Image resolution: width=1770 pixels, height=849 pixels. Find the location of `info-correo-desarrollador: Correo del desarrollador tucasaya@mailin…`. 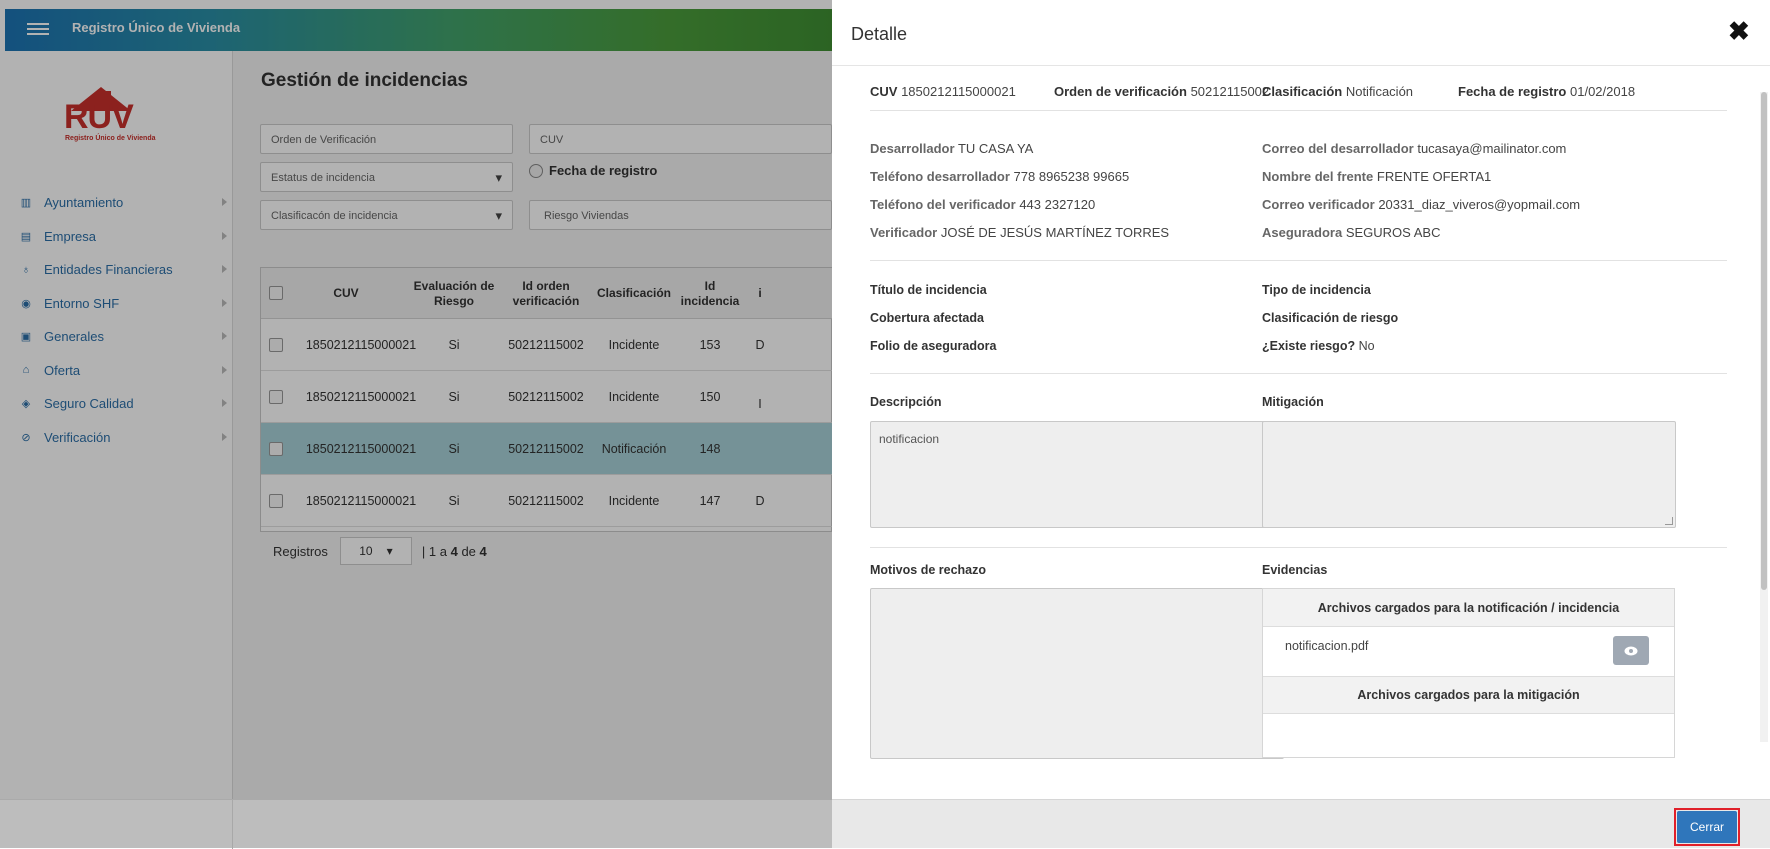

info-correo-desarrollador: Correo del desarrollador tucasaya@mailin… is located at coordinates (1414, 148).